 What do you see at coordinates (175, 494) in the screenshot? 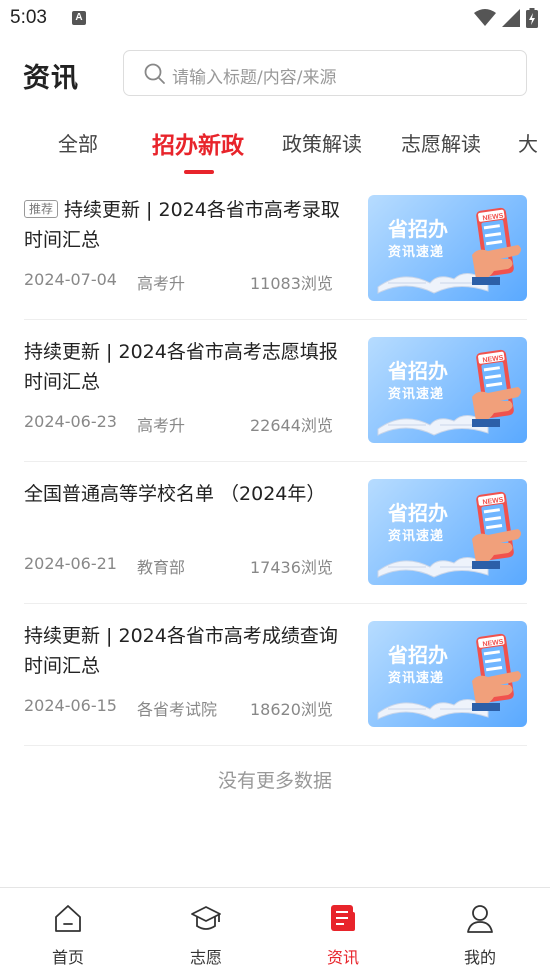
I see `news-title: 全国普通高等学校名单 （2024年）` at bounding box center [175, 494].